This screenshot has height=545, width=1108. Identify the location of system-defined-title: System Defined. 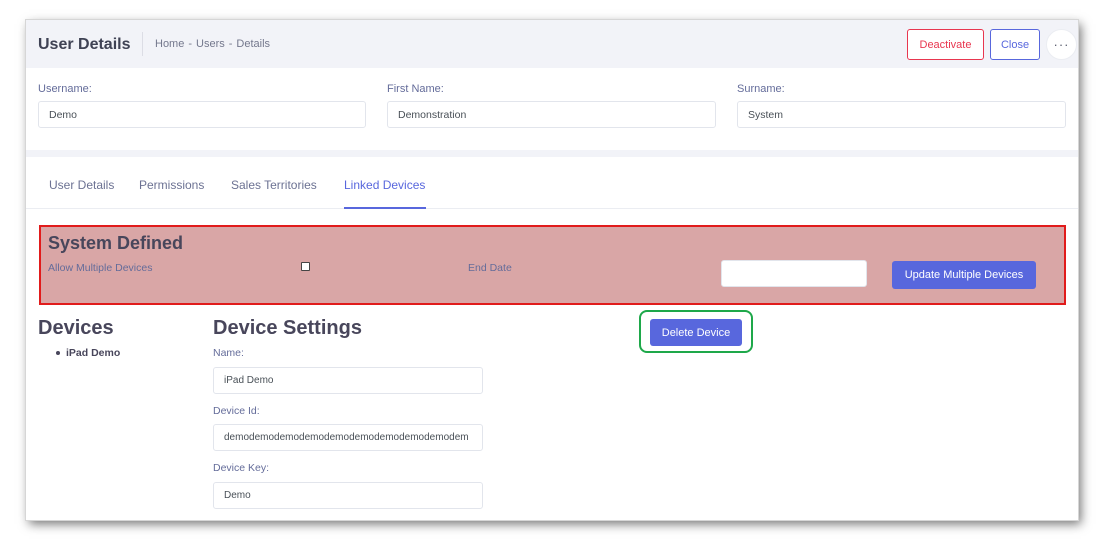
(116, 243).